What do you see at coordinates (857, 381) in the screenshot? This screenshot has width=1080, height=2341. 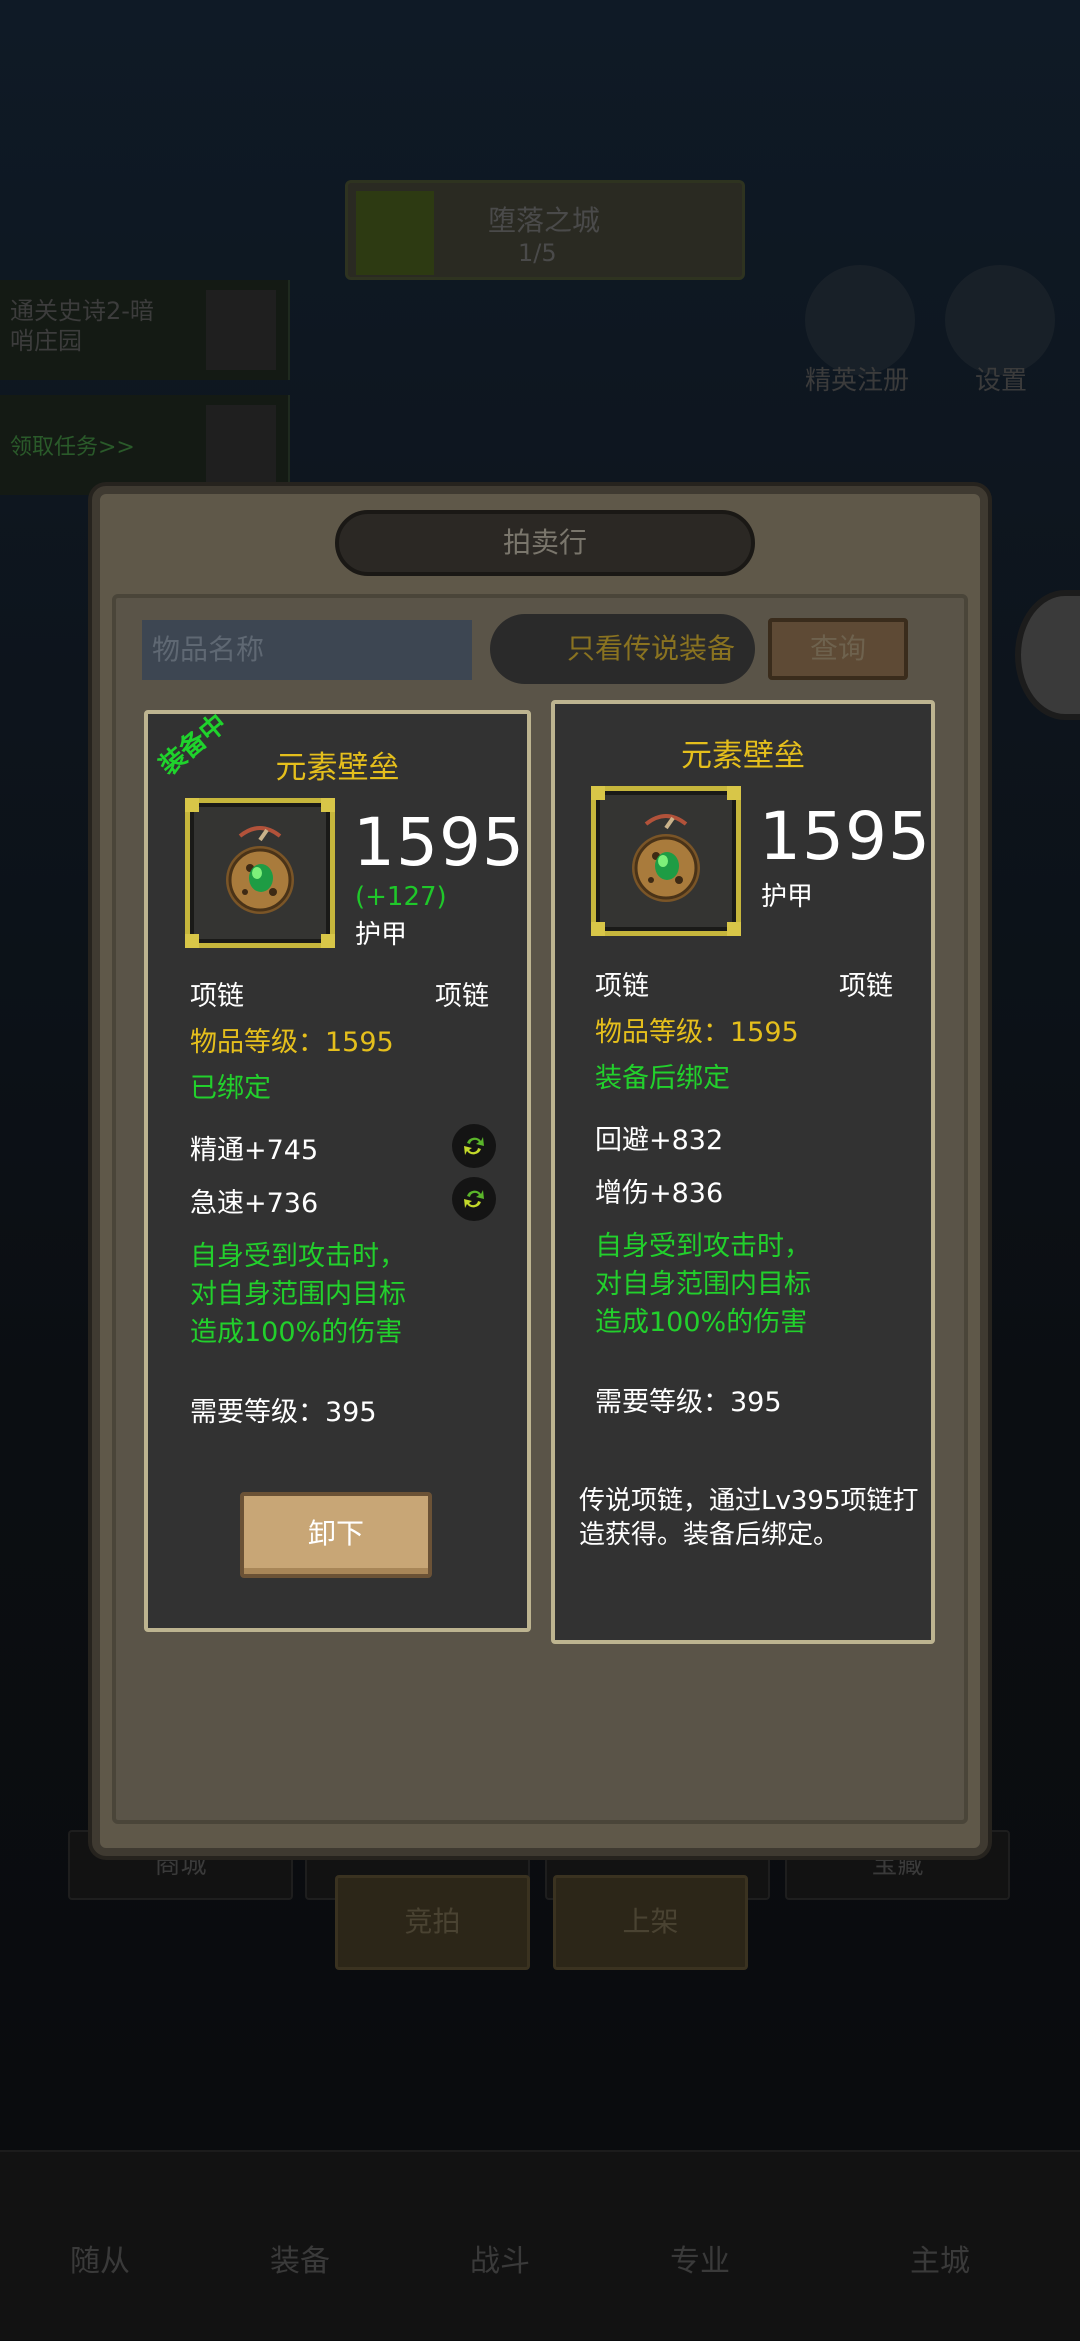 I see `guild-register-label: 精英注册` at bounding box center [857, 381].